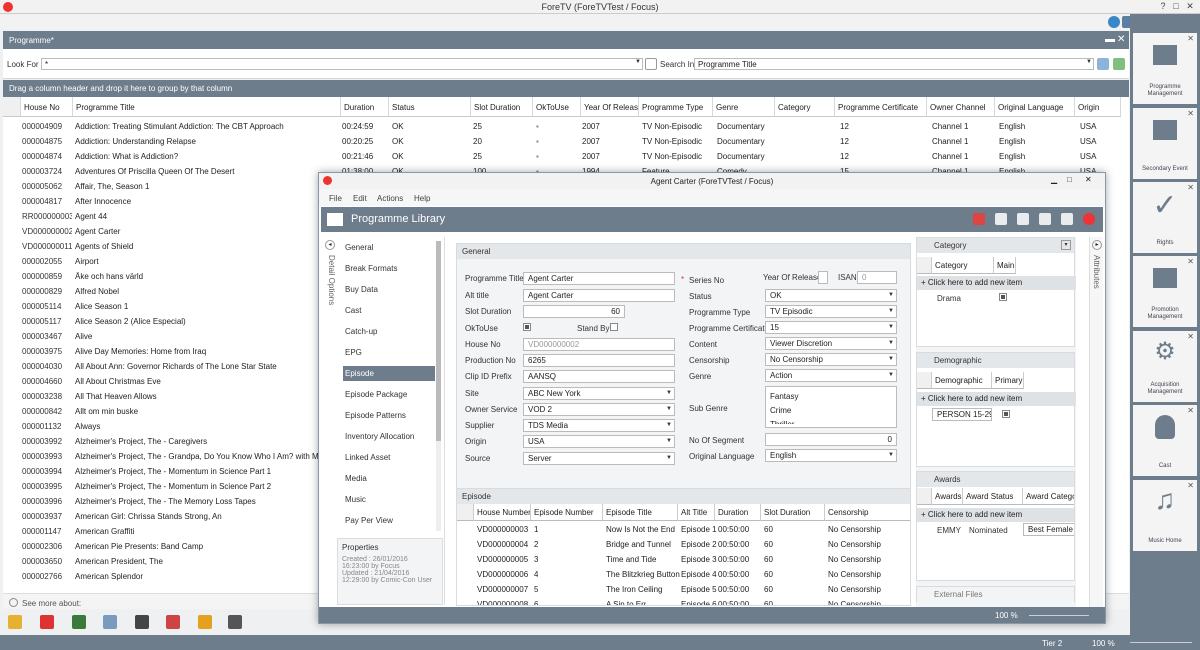 Image resolution: width=1200 pixels, height=650 pixels. What do you see at coordinates (599, 295) in the screenshot?
I see `alt-title-input: Agent Carter` at bounding box center [599, 295].